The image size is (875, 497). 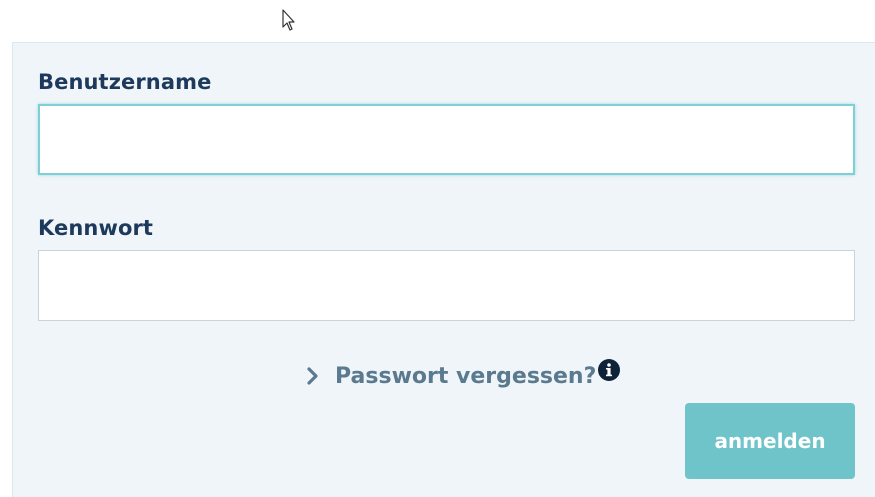 I want to click on username-input, so click(x=446, y=139).